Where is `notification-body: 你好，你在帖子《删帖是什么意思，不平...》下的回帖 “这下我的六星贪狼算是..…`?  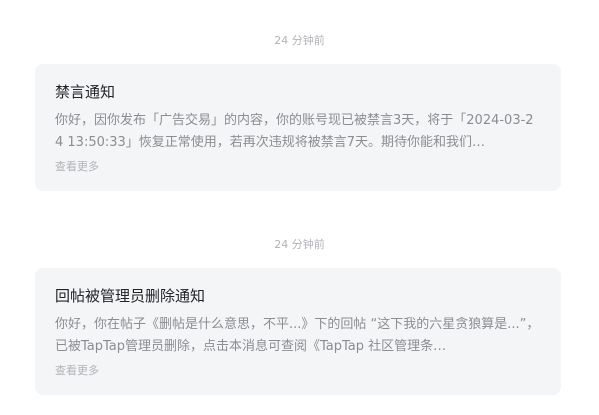
notification-body: 你好，你在帖子《删帖是什么意思，不平...》下的回帖 “这下我的六星贪狼算是..… is located at coordinates (297, 335).